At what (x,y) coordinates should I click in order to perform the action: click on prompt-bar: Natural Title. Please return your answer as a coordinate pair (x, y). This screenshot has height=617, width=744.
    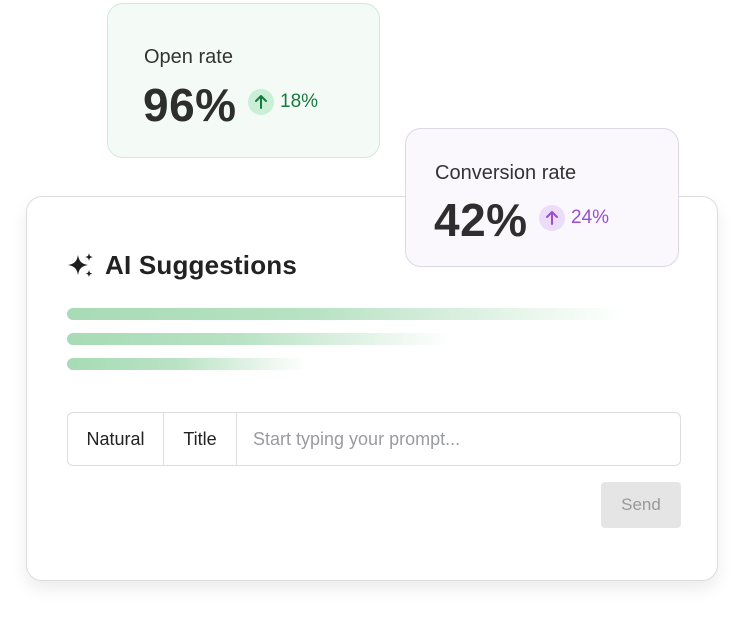
    Looking at the image, I should click on (374, 439).